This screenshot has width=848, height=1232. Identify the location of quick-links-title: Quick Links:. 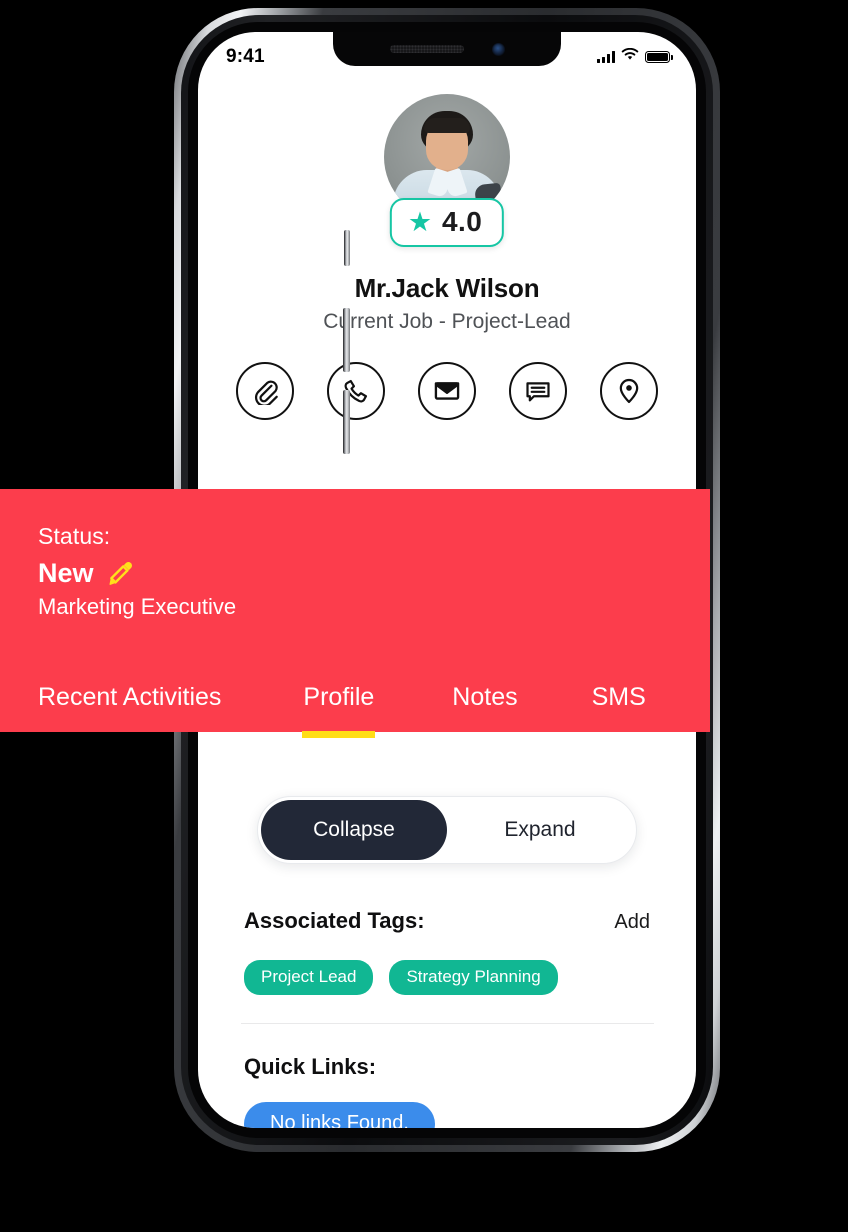
(310, 1066).